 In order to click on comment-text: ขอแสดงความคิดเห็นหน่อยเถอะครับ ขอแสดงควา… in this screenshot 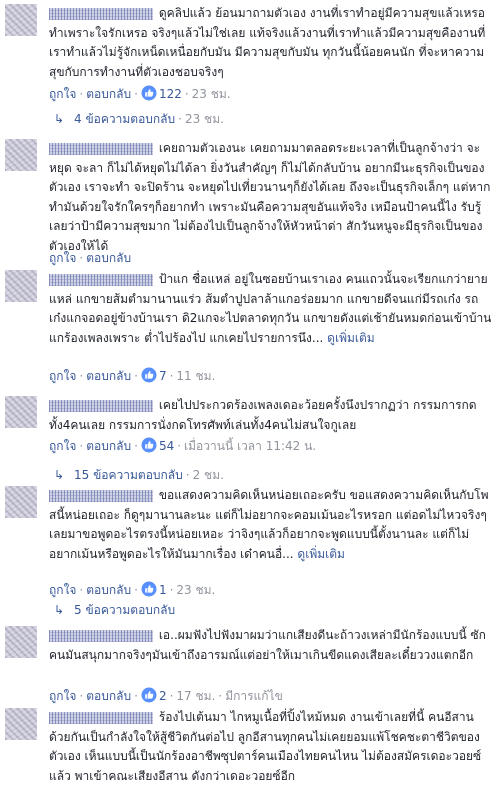, I will do `click(270, 525)`.